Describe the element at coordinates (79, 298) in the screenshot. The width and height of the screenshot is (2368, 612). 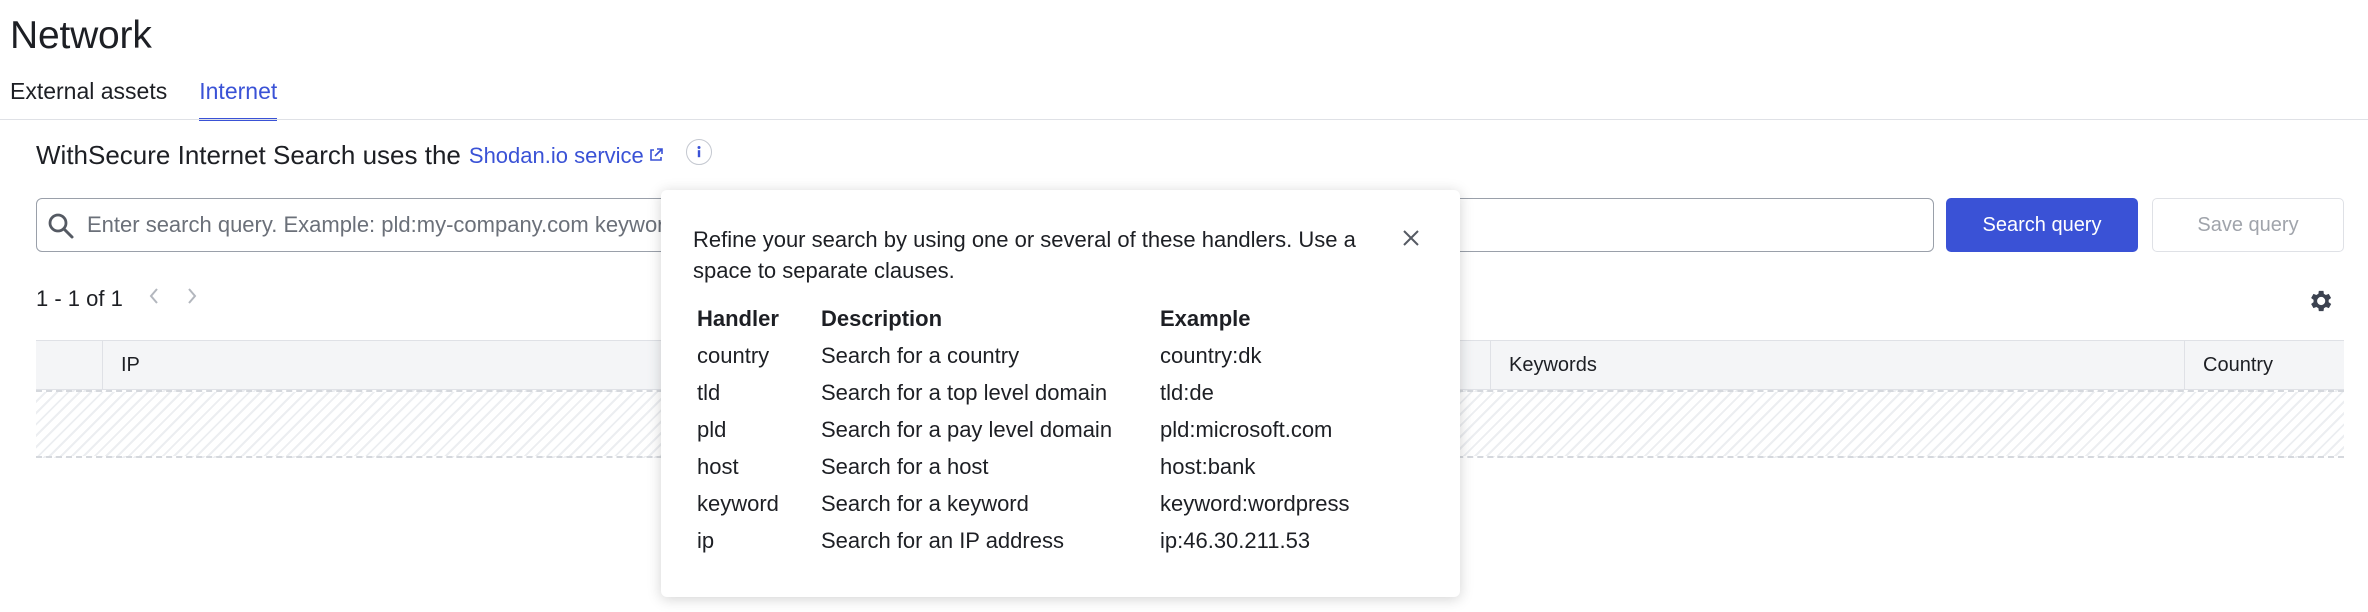
I see `pagination-label: 1 - 1 of 1` at that location.